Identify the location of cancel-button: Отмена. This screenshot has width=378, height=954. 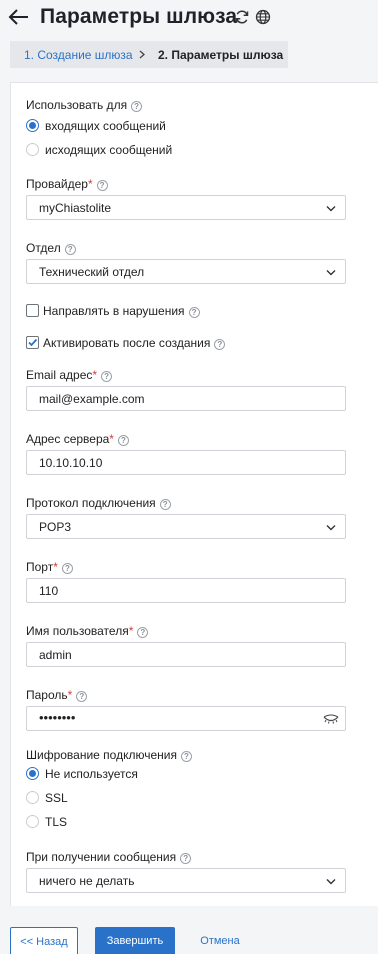
(220, 940).